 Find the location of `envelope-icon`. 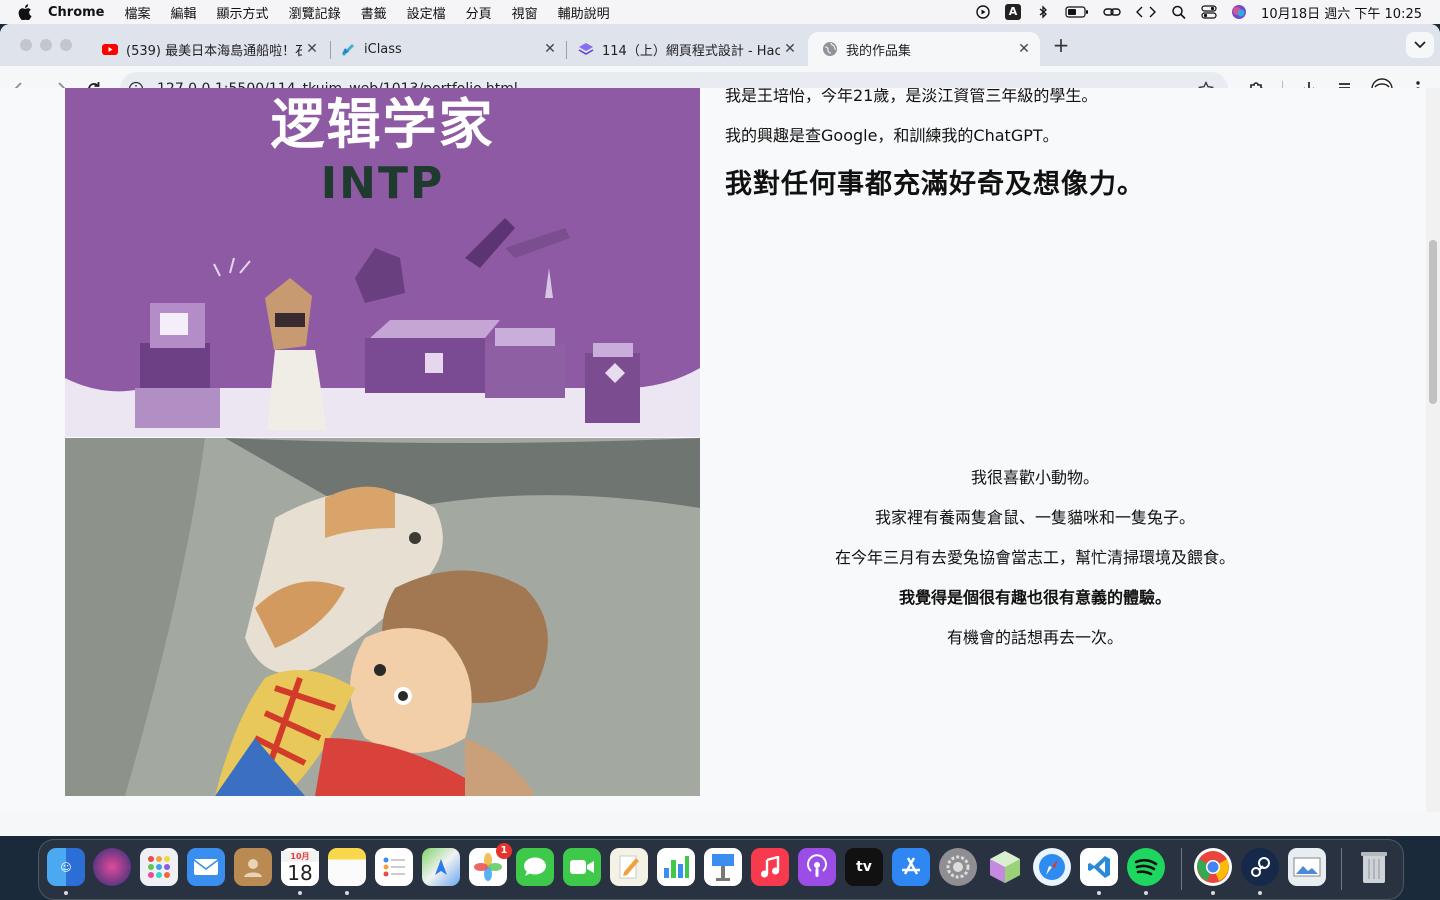

envelope-icon is located at coordinates (206, 867).